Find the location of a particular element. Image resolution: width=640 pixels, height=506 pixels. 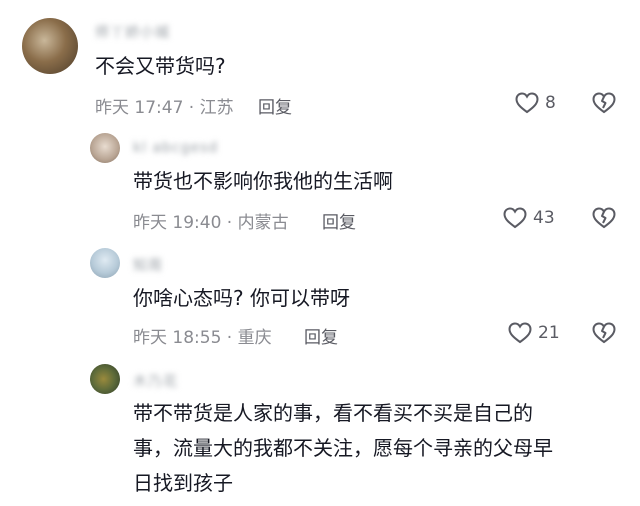

comment-meta: 昨天 18:55 · 重庆 is located at coordinates (202, 338).